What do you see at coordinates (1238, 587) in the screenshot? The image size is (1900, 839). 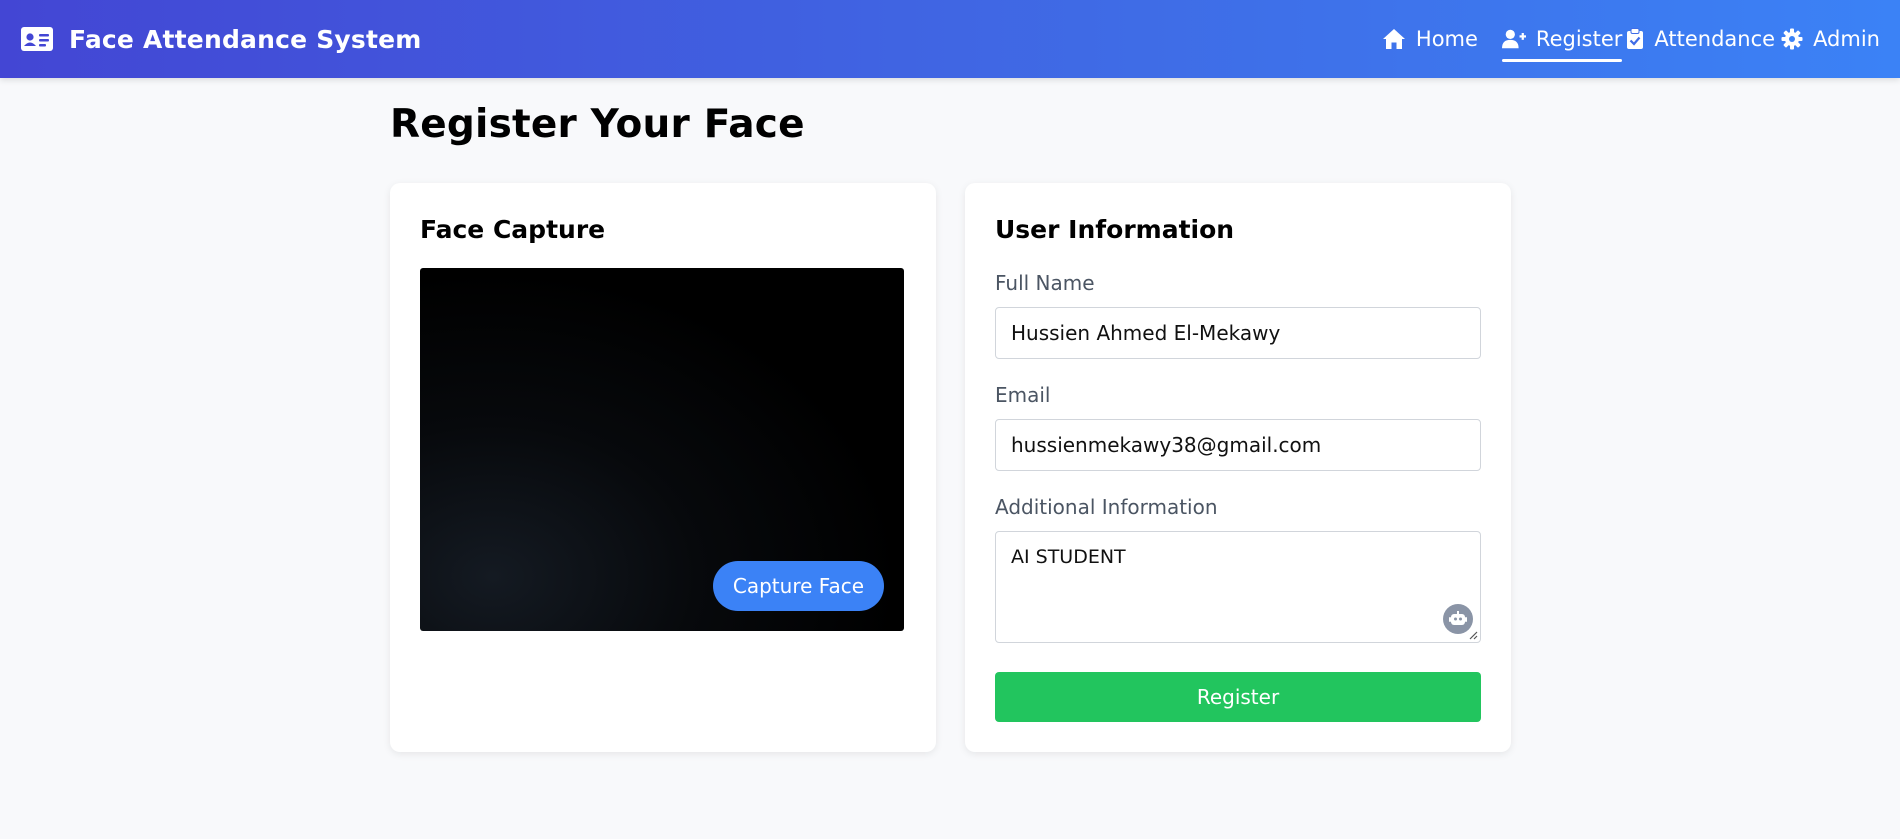 I see `additional-info-textarea: AI STUDENT` at bounding box center [1238, 587].